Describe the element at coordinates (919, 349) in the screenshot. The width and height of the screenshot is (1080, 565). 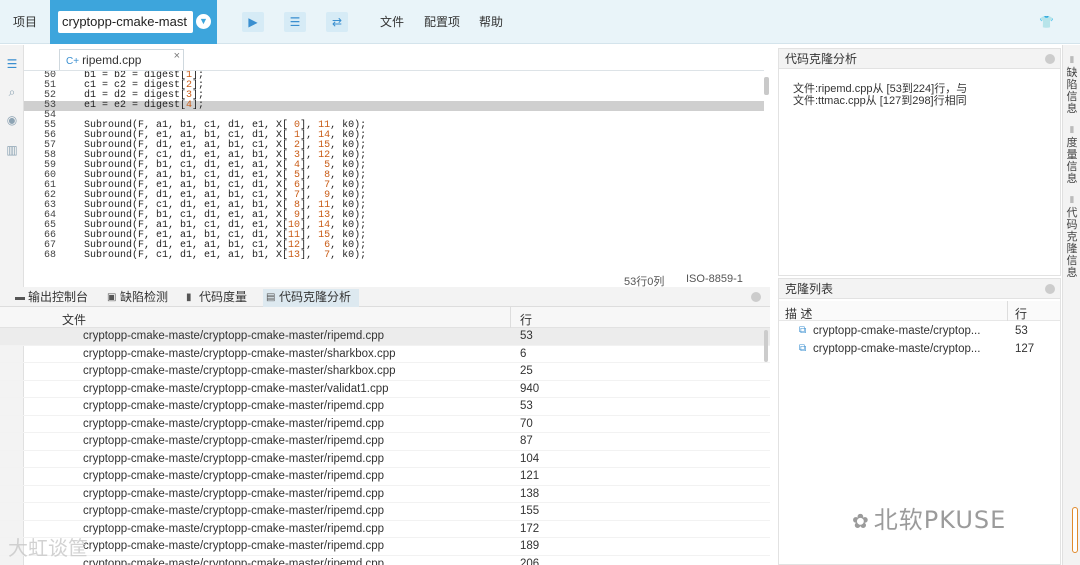
I see `list-item: ⧉ cryptopp-cmake-maste/cryptop... 127` at that location.